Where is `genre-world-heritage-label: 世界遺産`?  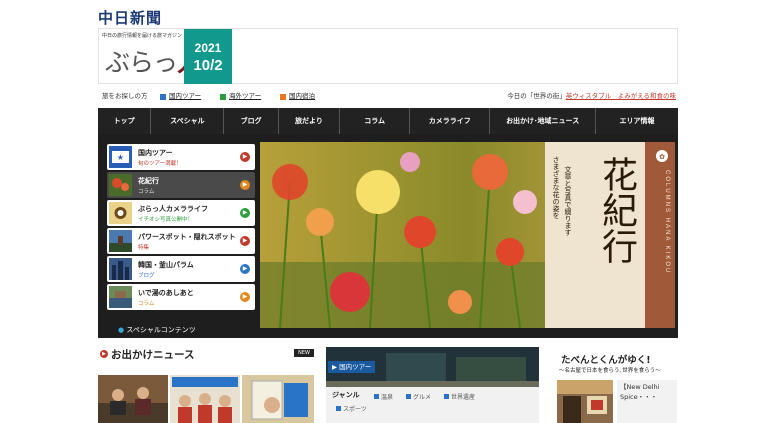 genre-world-heritage-label: 世界遺産 is located at coordinates (463, 397).